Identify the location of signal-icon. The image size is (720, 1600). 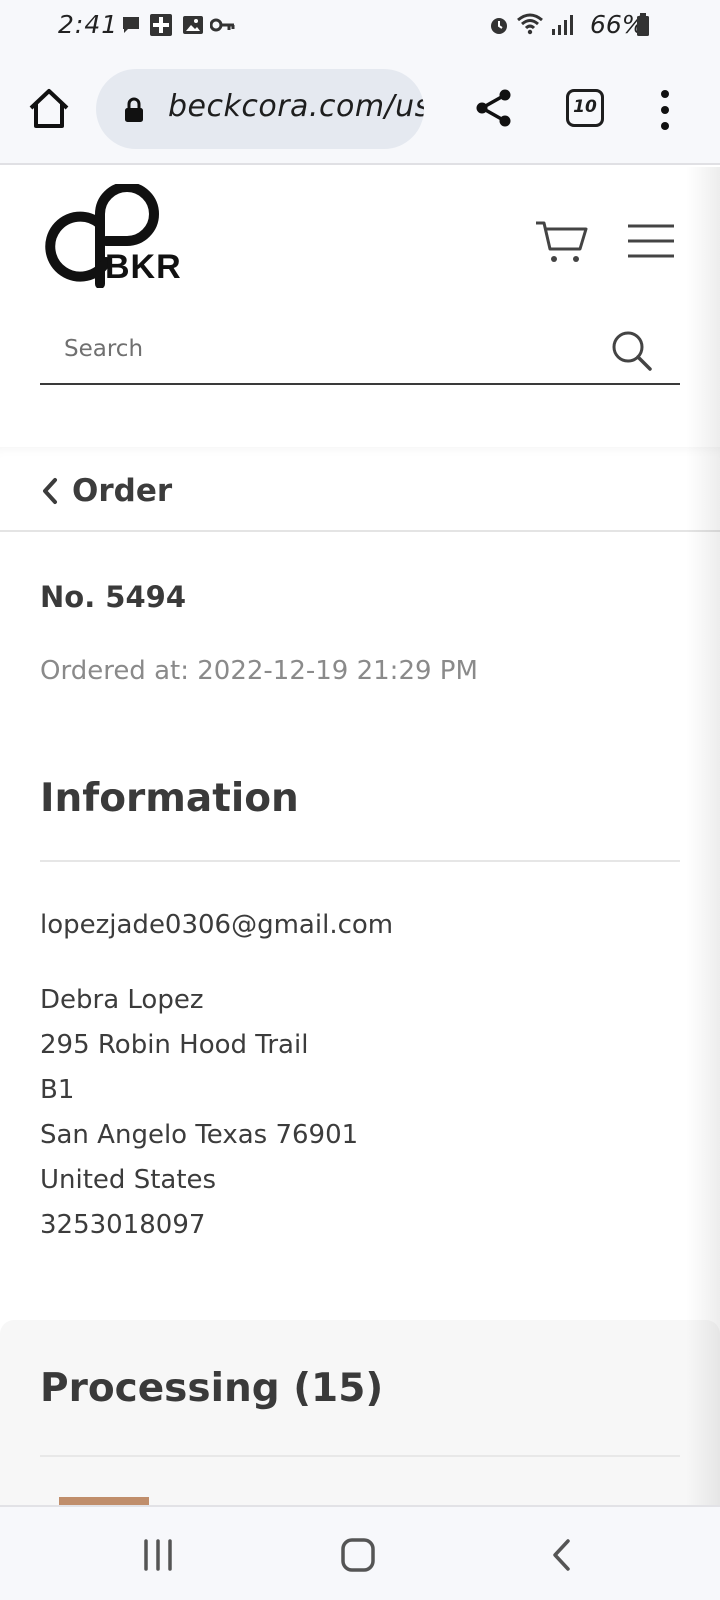
(562, 25).